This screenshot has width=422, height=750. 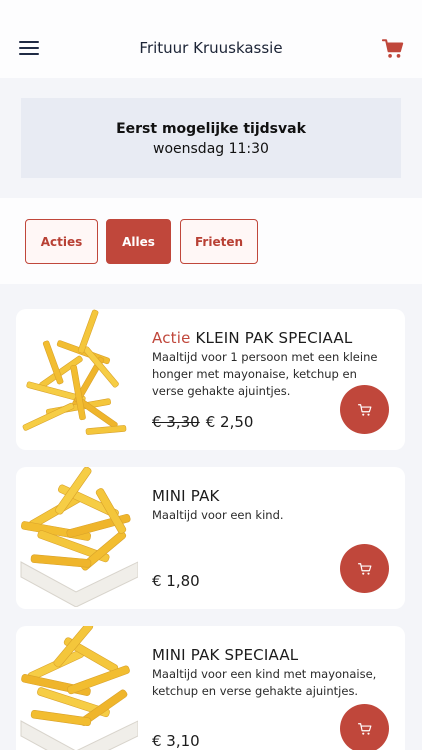 I want to click on filter-chip-acties: Acties, so click(x=61, y=241).